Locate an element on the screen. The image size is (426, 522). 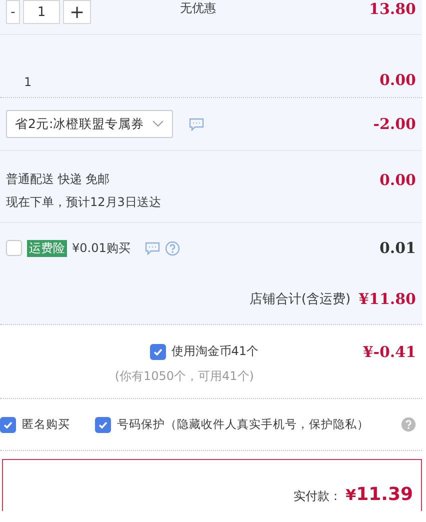
sub-price: 0.00 is located at coordinates (397, 80).